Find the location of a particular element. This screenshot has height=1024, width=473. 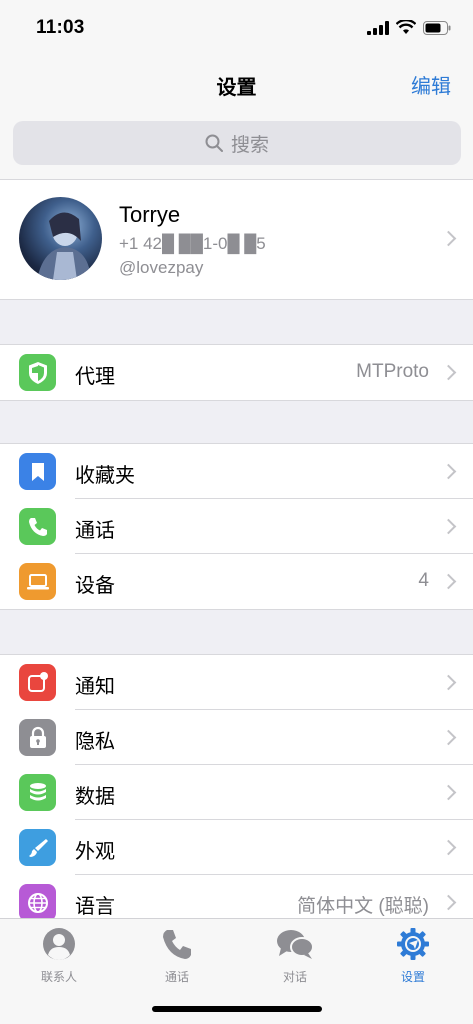

tab-label: 设置 is located at coordinates (412, 977).